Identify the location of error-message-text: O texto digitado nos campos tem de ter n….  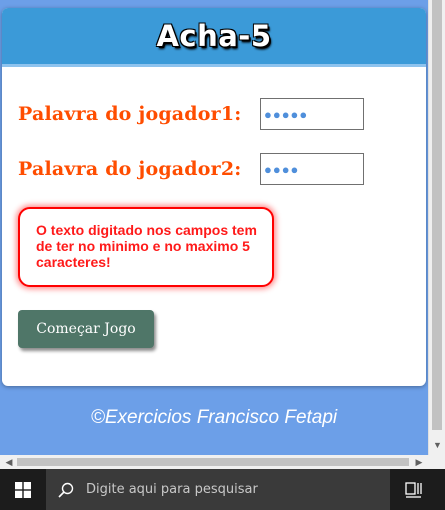
(146, 246).